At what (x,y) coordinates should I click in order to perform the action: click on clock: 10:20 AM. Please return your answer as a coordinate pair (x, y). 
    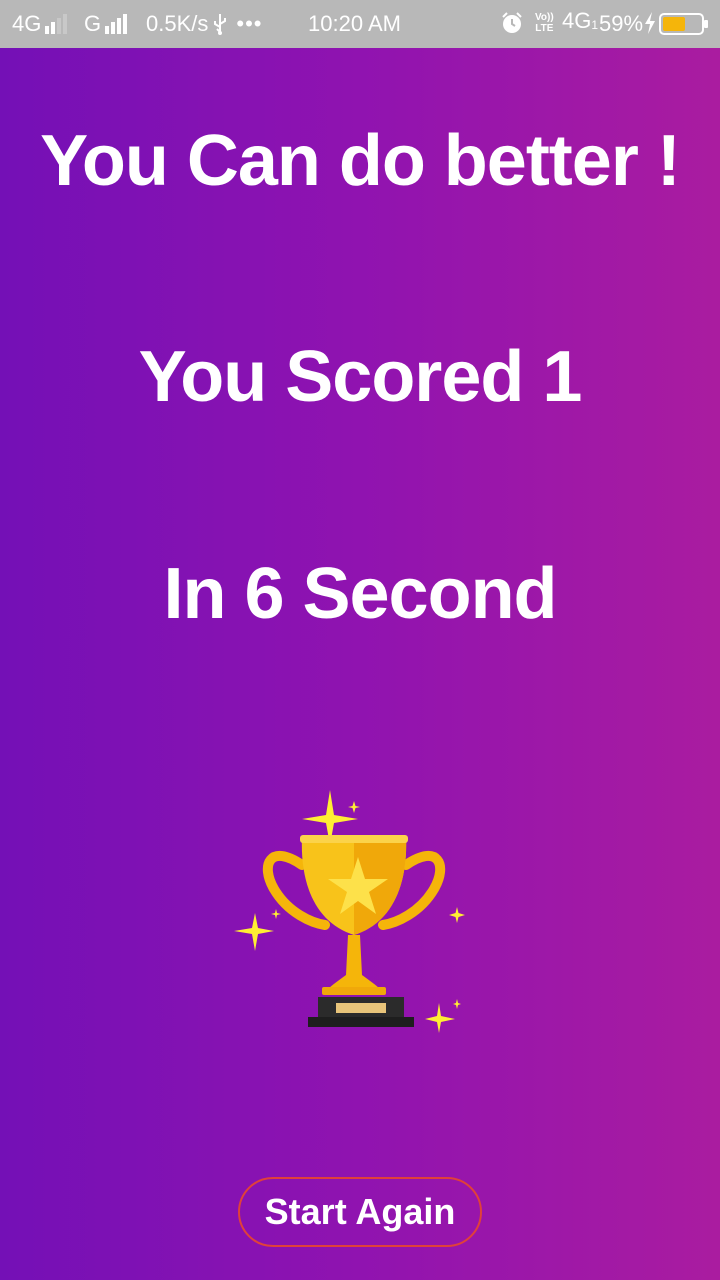
    Looking at the image, I should click on (354, 24).